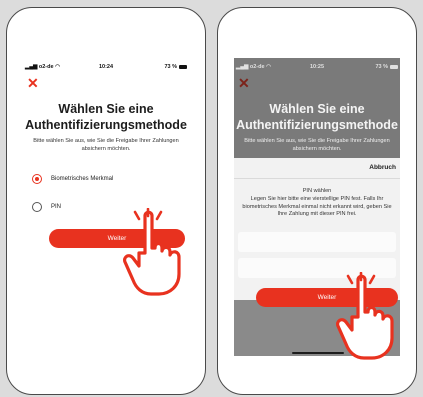 The image size is (423, 397). What do you see at coordinates (106, 69) in the screenshot?
I see `status-bar: ▂▄▆ o2-de ◠ 10:24 73 %` at bounding box center [106, 69].